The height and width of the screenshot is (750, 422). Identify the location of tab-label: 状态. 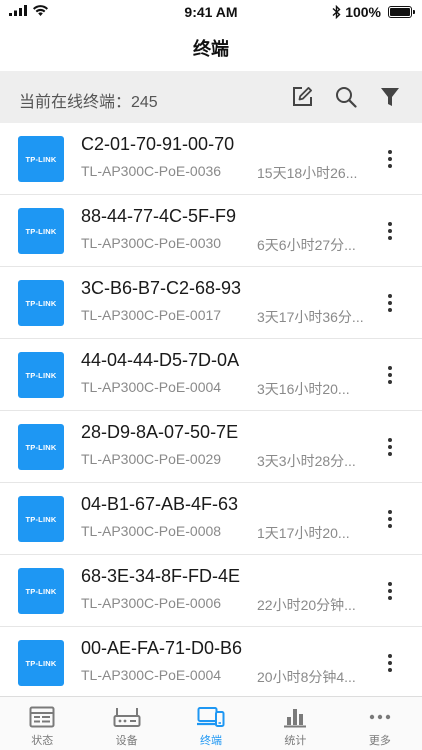
(42, 741).